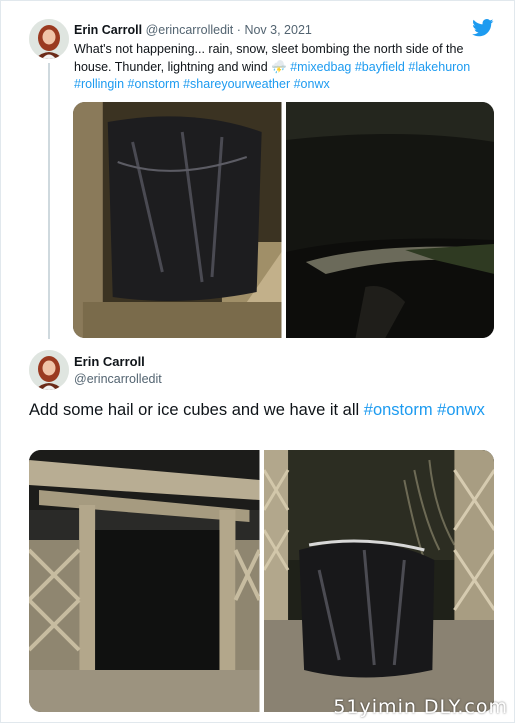 This screenshot has height=723, width=515. Describe the element at coordinates (49, 201) in the screenshot. I see `thread-line` at that location.